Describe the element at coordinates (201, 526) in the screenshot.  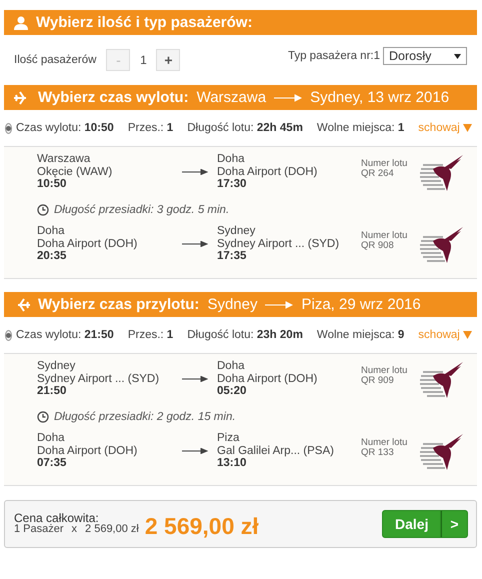
I see `total-price: 2 569,00 zł` at that location.